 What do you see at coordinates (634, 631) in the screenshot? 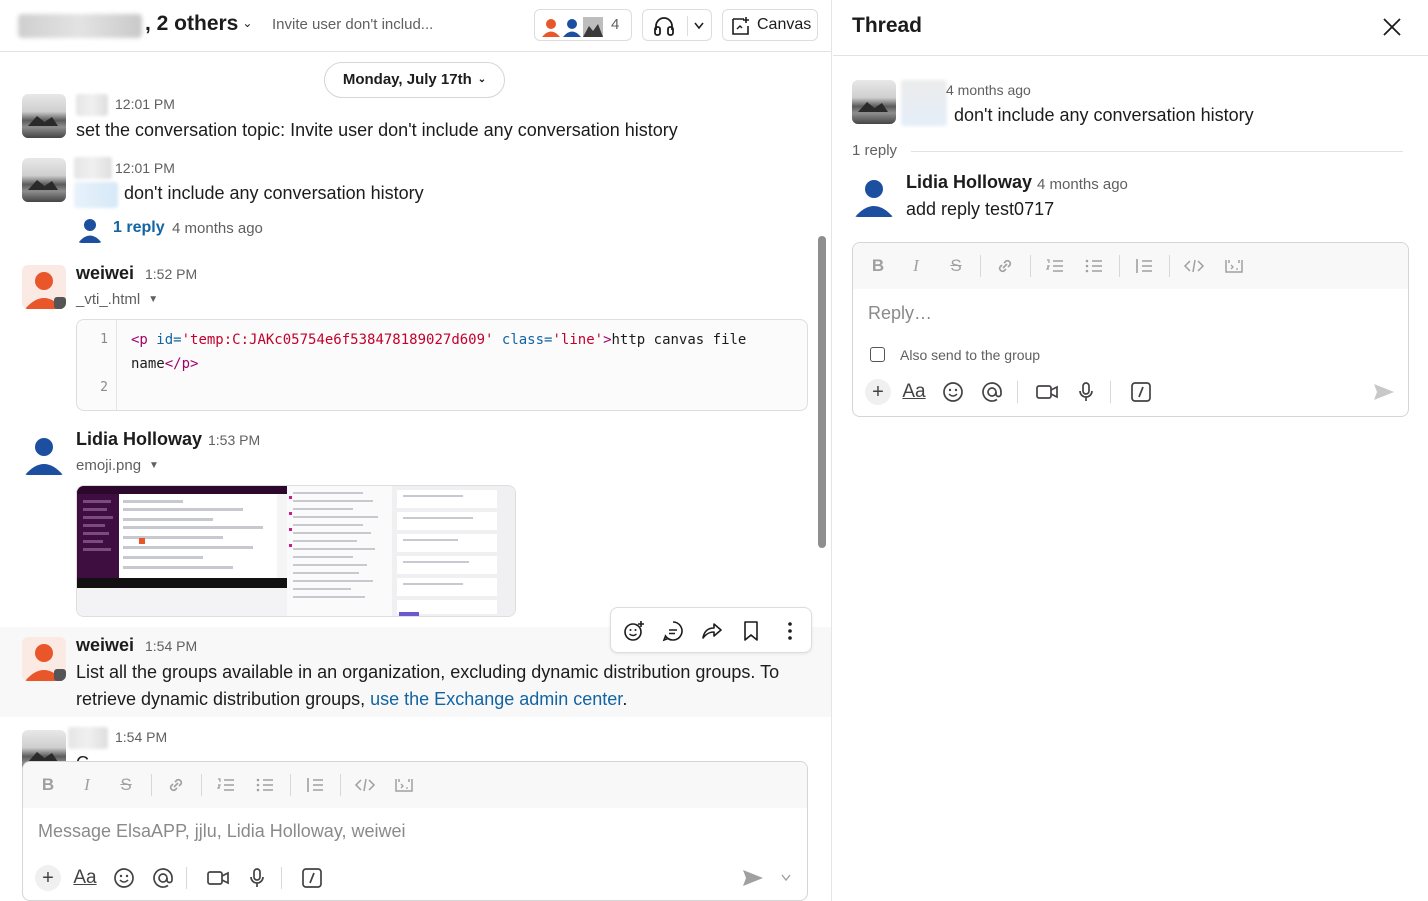
I see `add-reaction-icon` at bounding box center [634, 631].